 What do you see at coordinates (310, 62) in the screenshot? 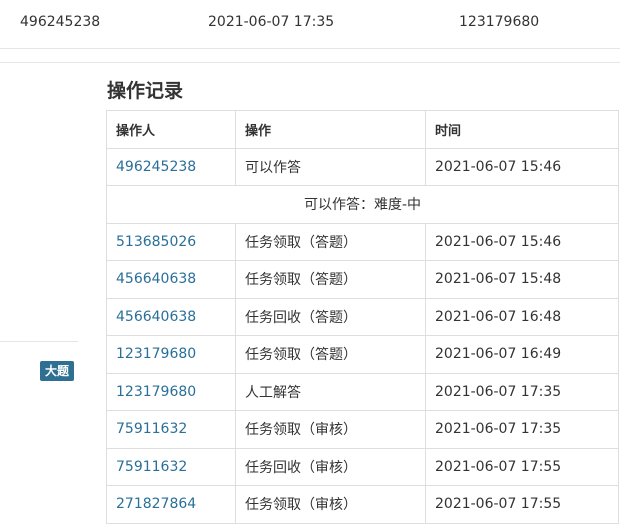
I see `section-divider` at bounding box center [310, 62].